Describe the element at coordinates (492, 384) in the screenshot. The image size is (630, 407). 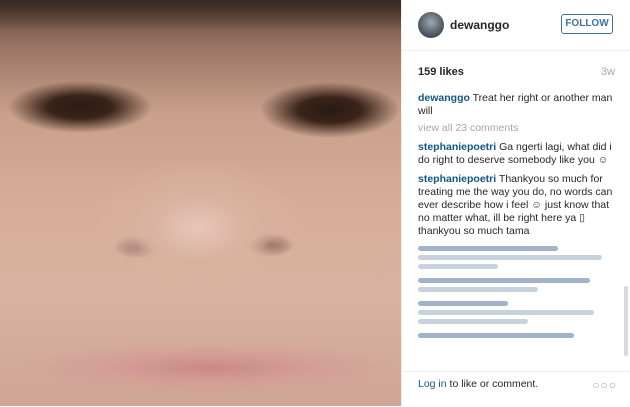
I see `login-prompt-text: to like or comment.` at that location.